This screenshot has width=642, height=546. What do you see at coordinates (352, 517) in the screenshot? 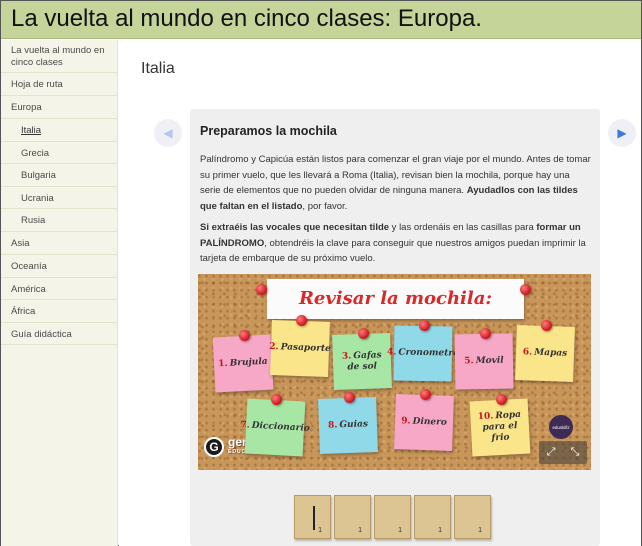
I see `answer-tile-2: 1` at bounding box center [352, 517].